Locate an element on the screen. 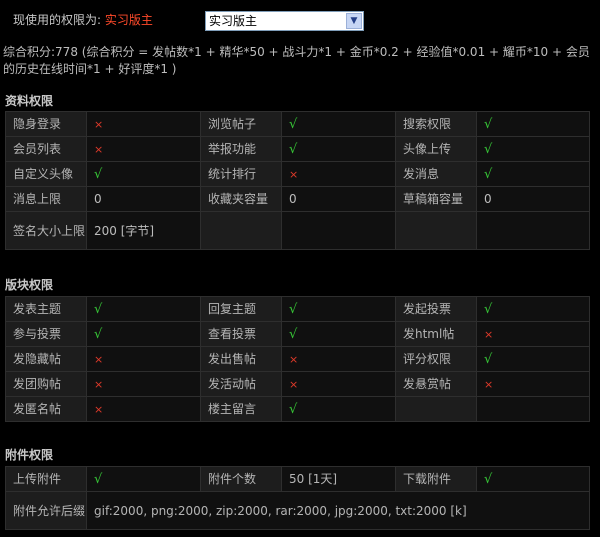 The image size is (600, 537). table-row: 发表主题 √ 回复主题 √ 发起投票 √ is located at coordinates (297, 309).